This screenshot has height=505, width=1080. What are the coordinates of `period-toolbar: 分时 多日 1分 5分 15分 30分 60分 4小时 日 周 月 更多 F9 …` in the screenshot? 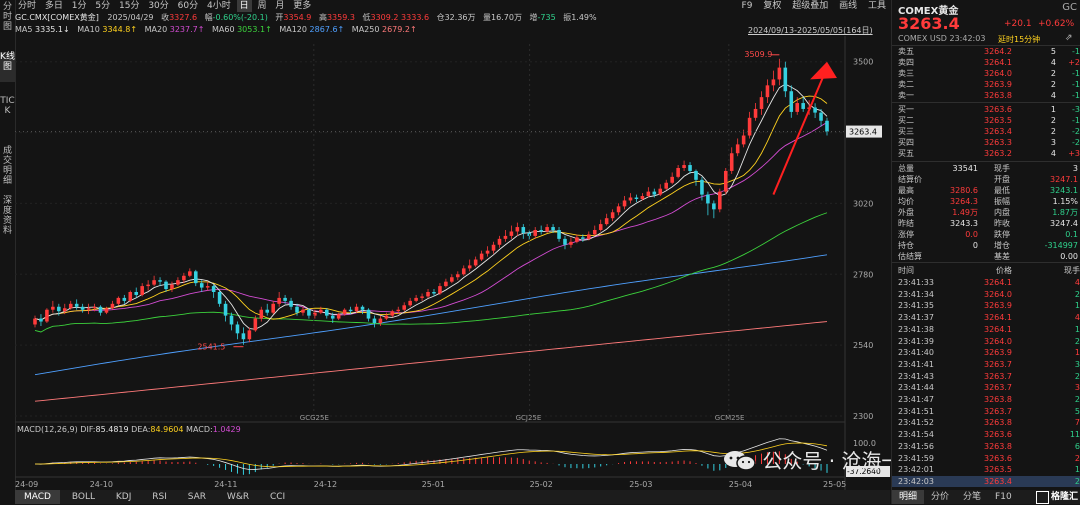 It's located at (452, 6).